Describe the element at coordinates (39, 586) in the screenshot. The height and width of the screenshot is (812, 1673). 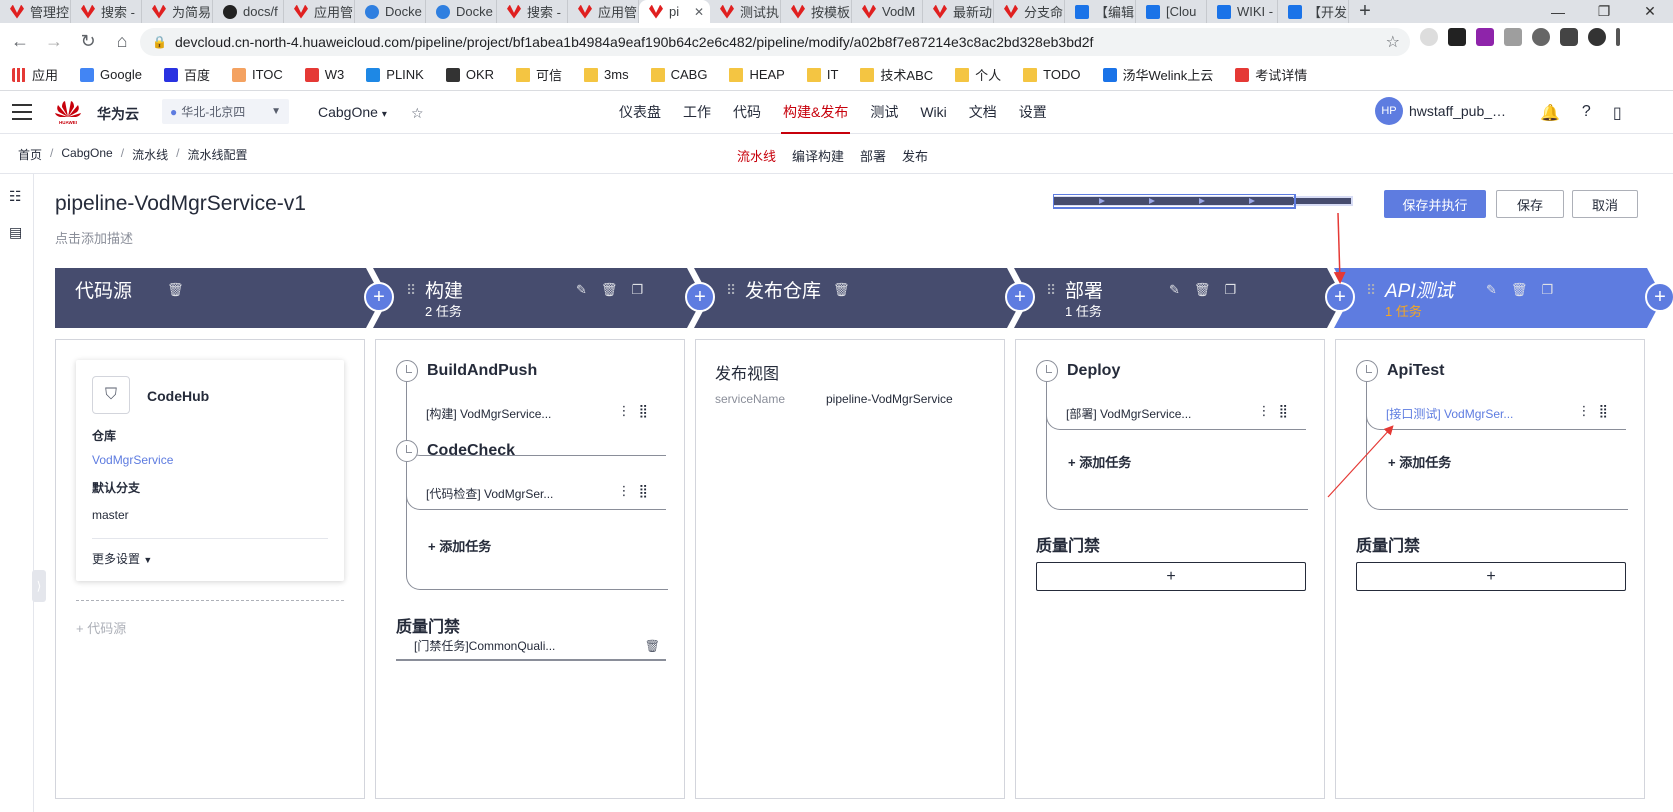
I see `collapse-handle: ⟩` at that location.